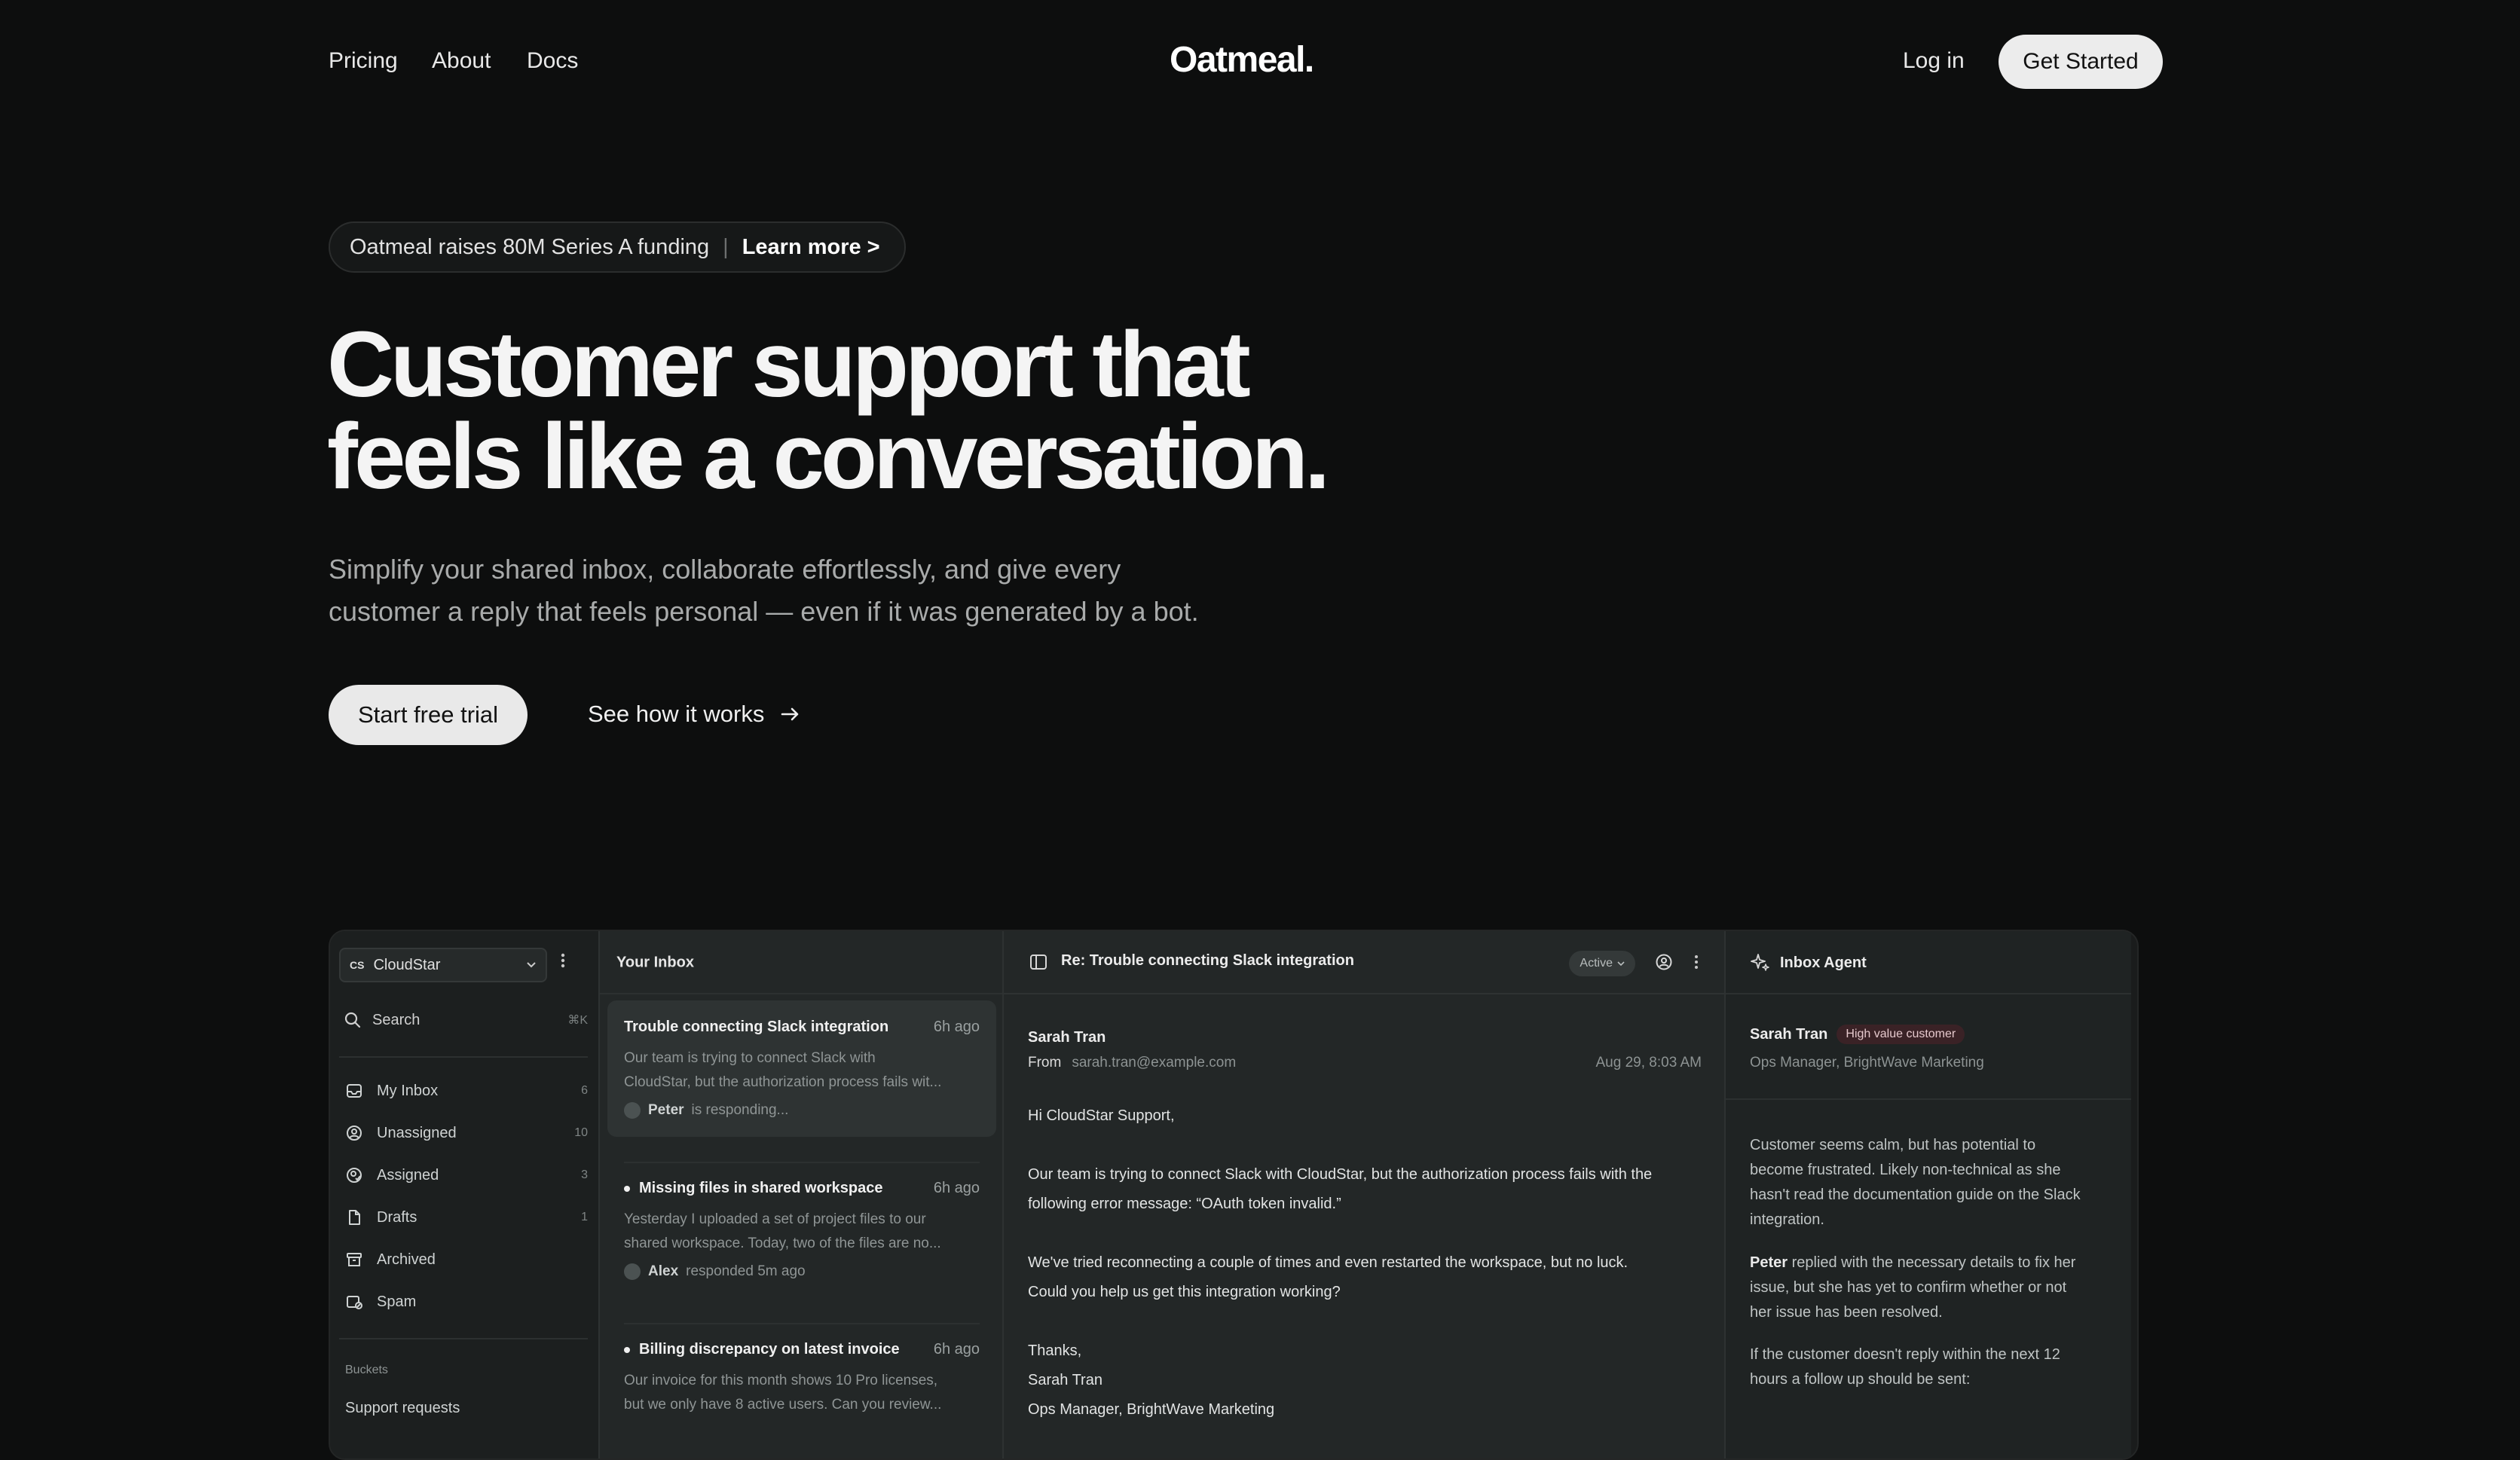 The width and height of the screenshot is (2520, 1460). Describe the element at coordinates (1867, 1063) in the screenshot. I see `customer-role: Ops Manager, BrightWave Marketing` at that location.